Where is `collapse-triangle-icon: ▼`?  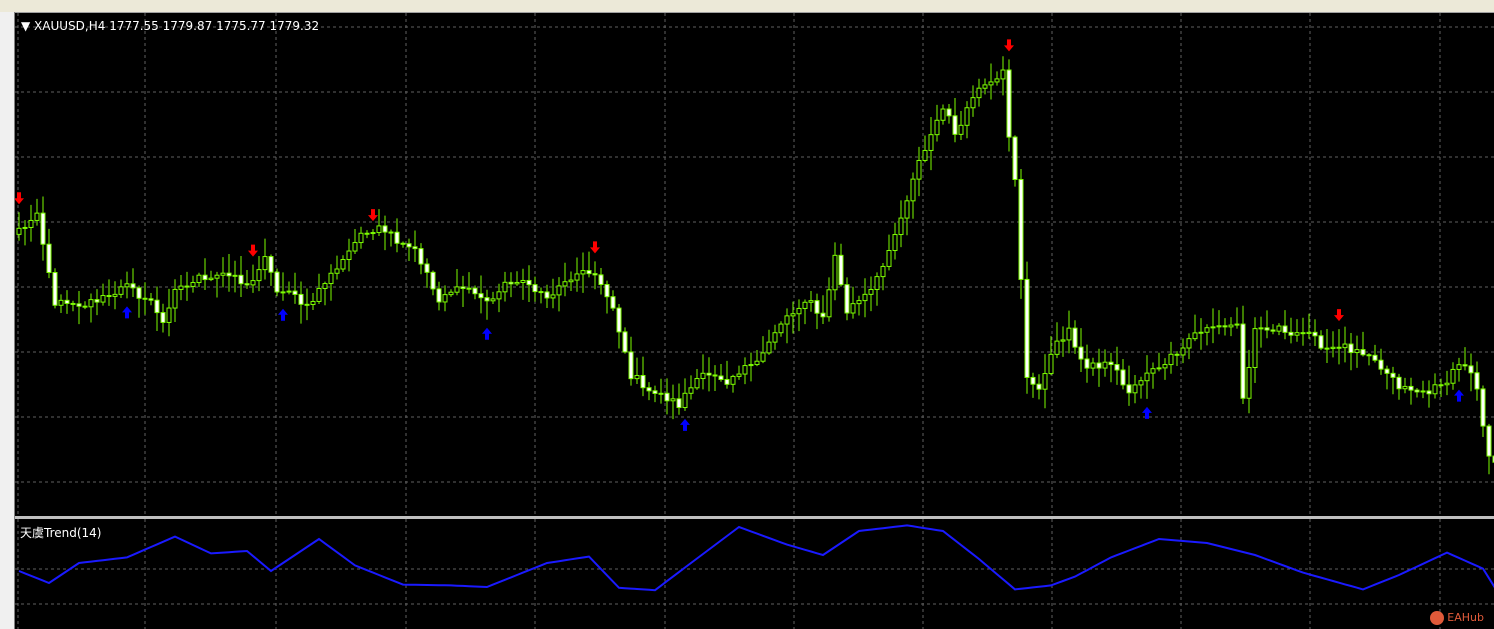
collapse-triangle-icon: ▼ is located at coordinates (27, 26).